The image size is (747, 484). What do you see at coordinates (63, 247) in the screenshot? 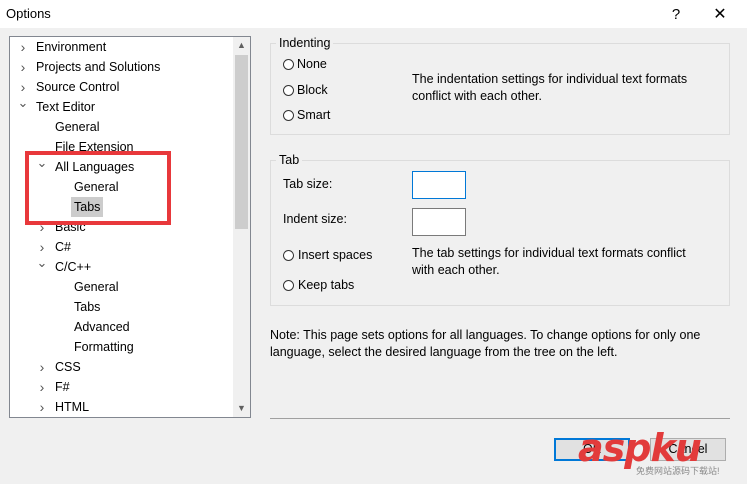
I see `tree-item-label: C#` at bounding box center [63, 247].